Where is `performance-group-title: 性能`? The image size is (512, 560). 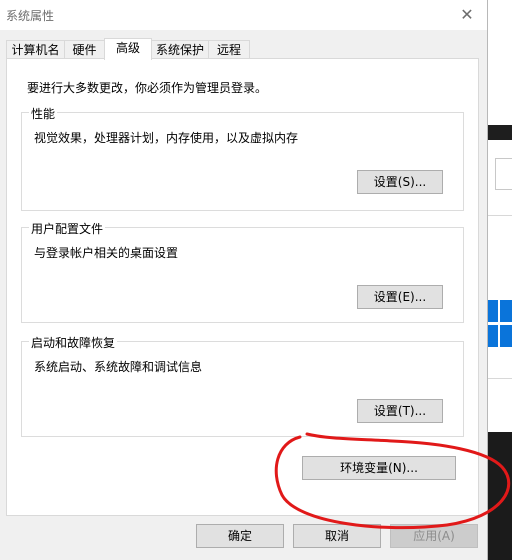
performance-group-title: 性能 is located at coordinates (43, 113).